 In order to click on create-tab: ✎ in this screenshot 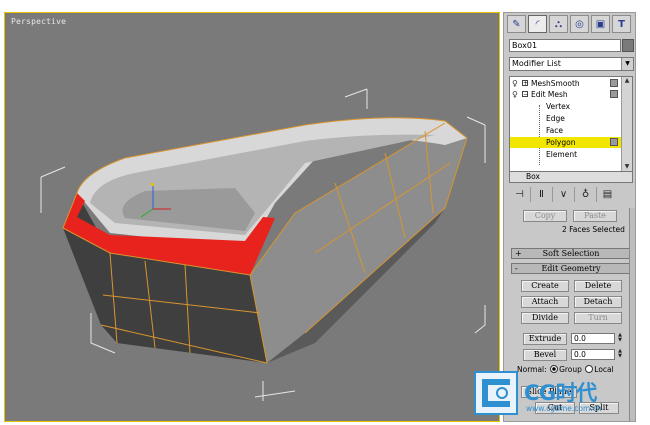, I will do `click(516, 24)`.